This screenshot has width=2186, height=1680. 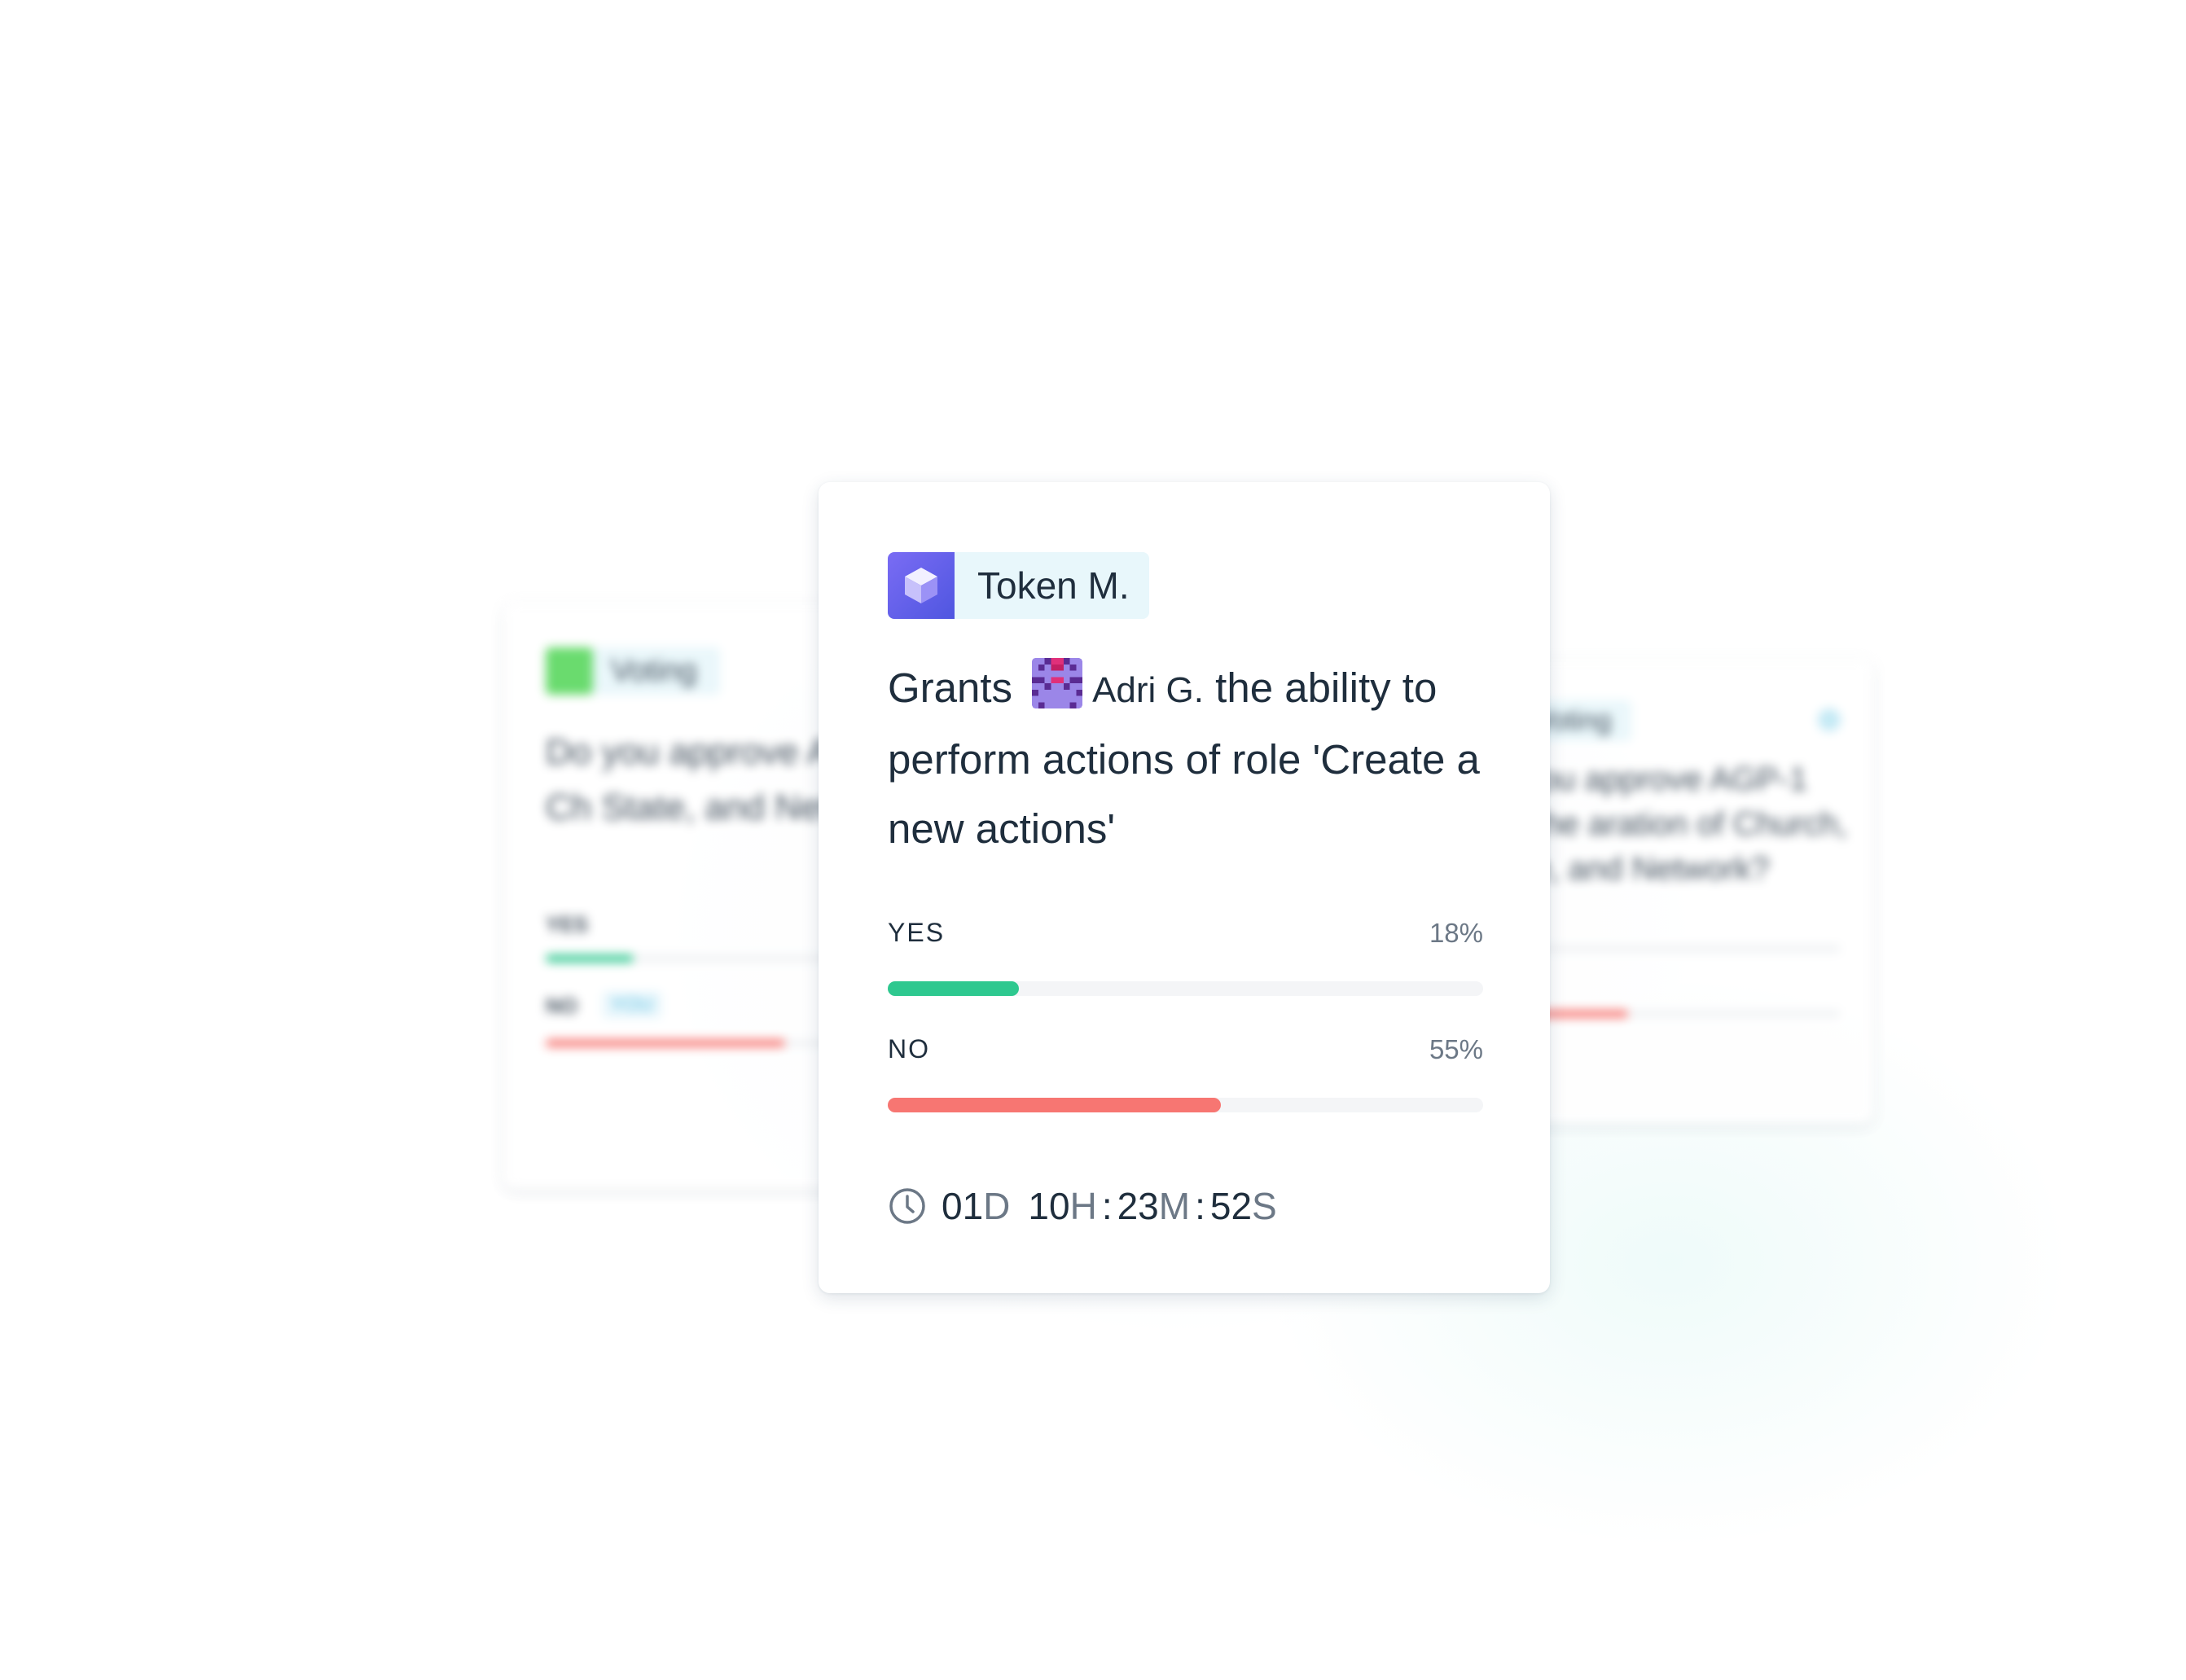 What do you see at coordinates (997, 1206) in the screenshot?
I see `timer-days-unit: D` at bounding box center [997, 1206].